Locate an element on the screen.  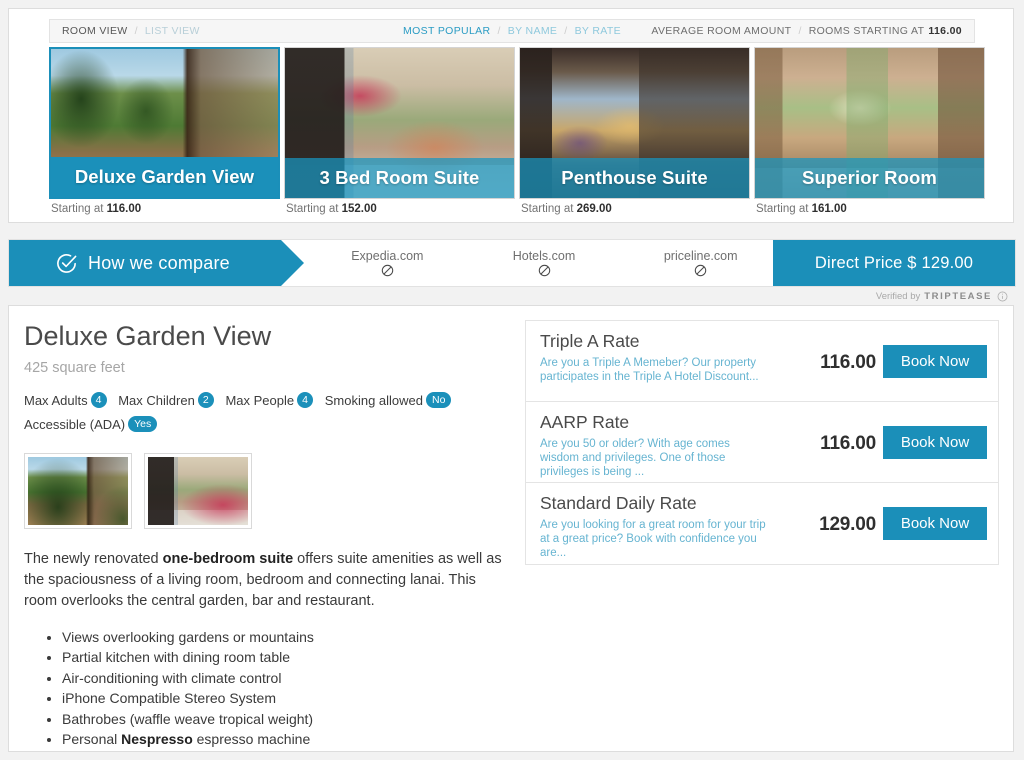
room-card-penthouse-suite: Penthouse Suite Starting at 269.00 is located at coordinates (634, 131).